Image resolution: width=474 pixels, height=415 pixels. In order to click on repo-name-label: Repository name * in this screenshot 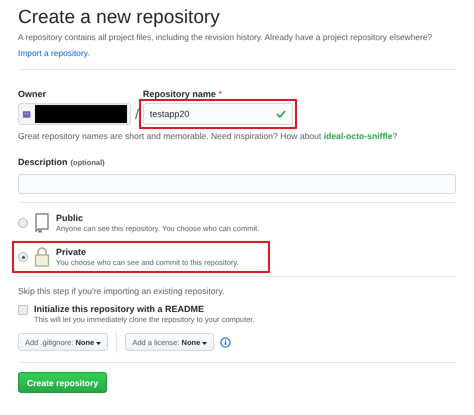, I will do `click(182, 94)`.